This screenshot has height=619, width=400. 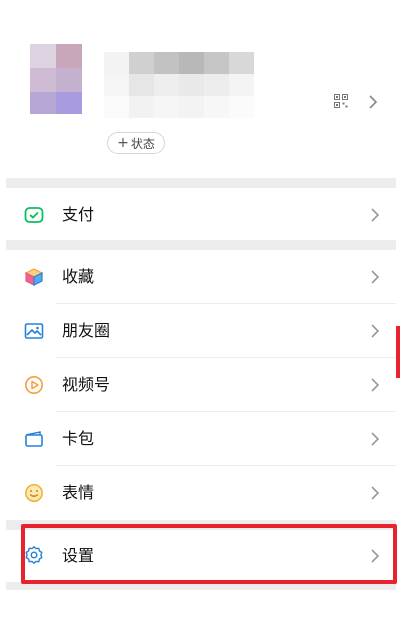 I want to click on cube-icon, so click(x=34, y=277).